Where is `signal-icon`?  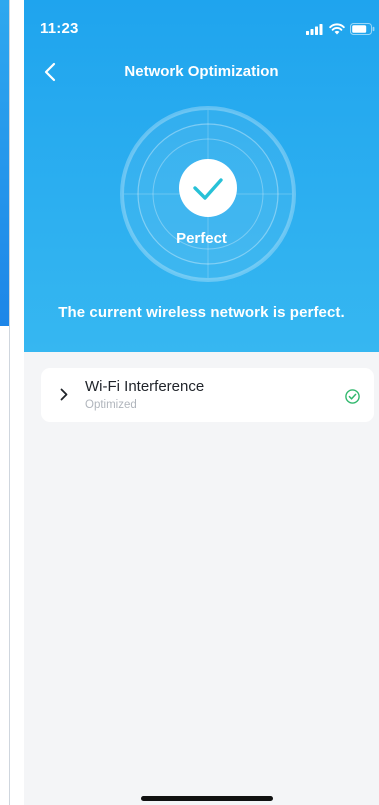
signal-icon is located at coordinates (315, 31).